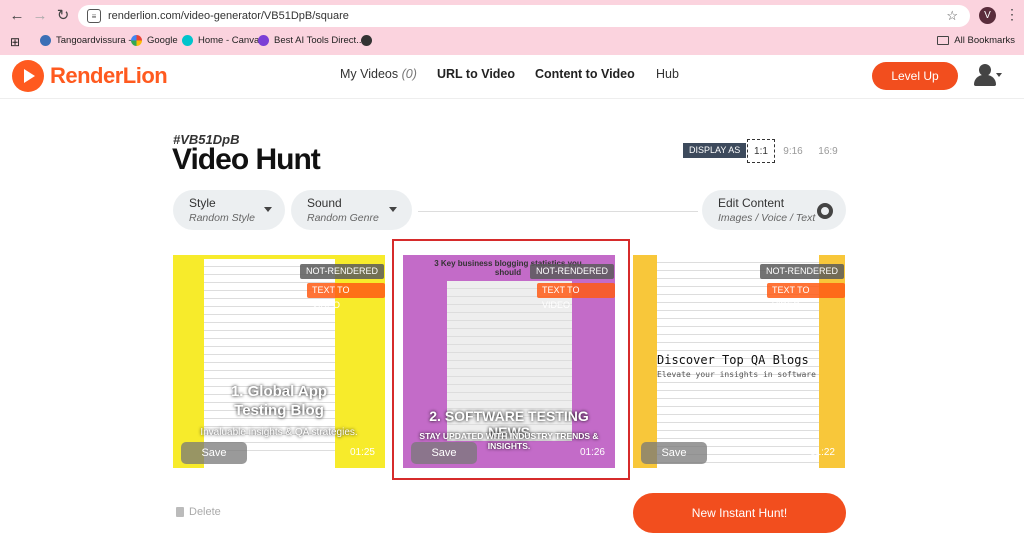 The image size is (1024, 533). Describe the element at coordinates (180, 512) in the screenshot. I see `trash-icon` at that location.